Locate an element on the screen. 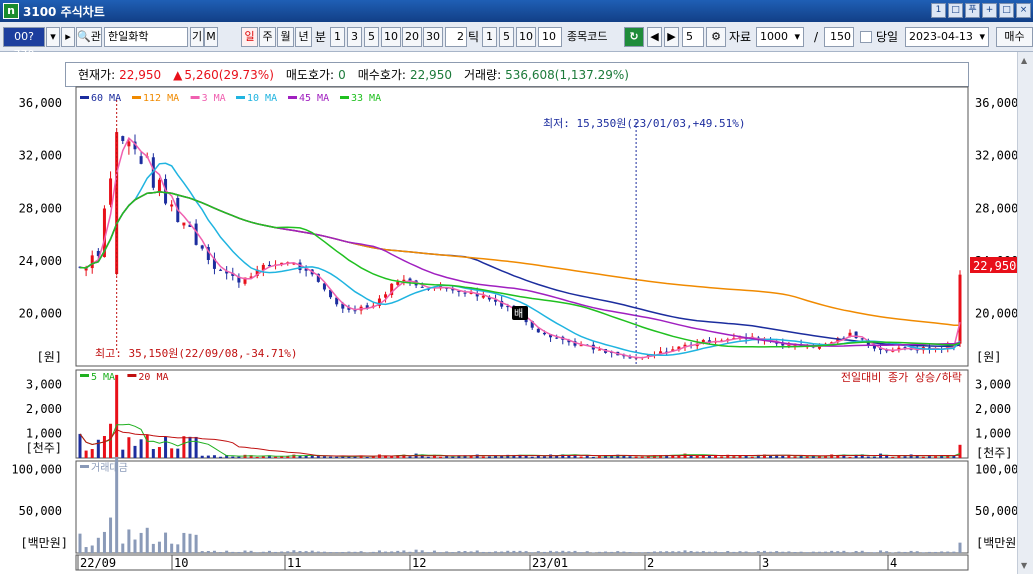 This screenshot has width=1033, height=574. change-value: 5,260(29.73%) is located at coordinates (229, 74).